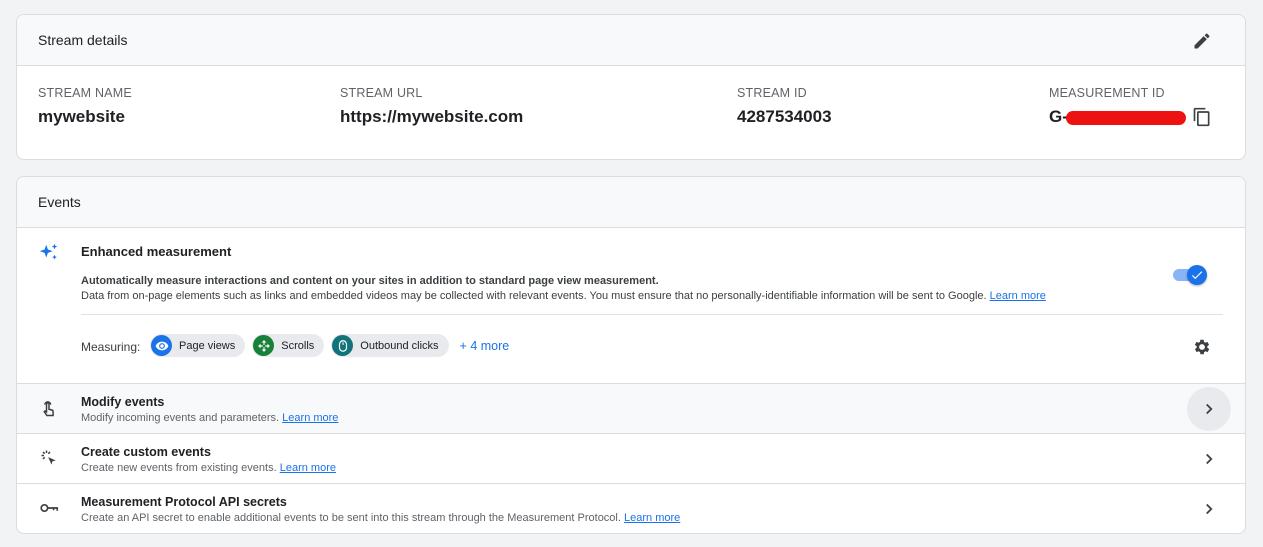  What do you see at coordinates (207, 345) in the screenshot?
I see `chip-label: Page views` at bounding box center [207, 345].